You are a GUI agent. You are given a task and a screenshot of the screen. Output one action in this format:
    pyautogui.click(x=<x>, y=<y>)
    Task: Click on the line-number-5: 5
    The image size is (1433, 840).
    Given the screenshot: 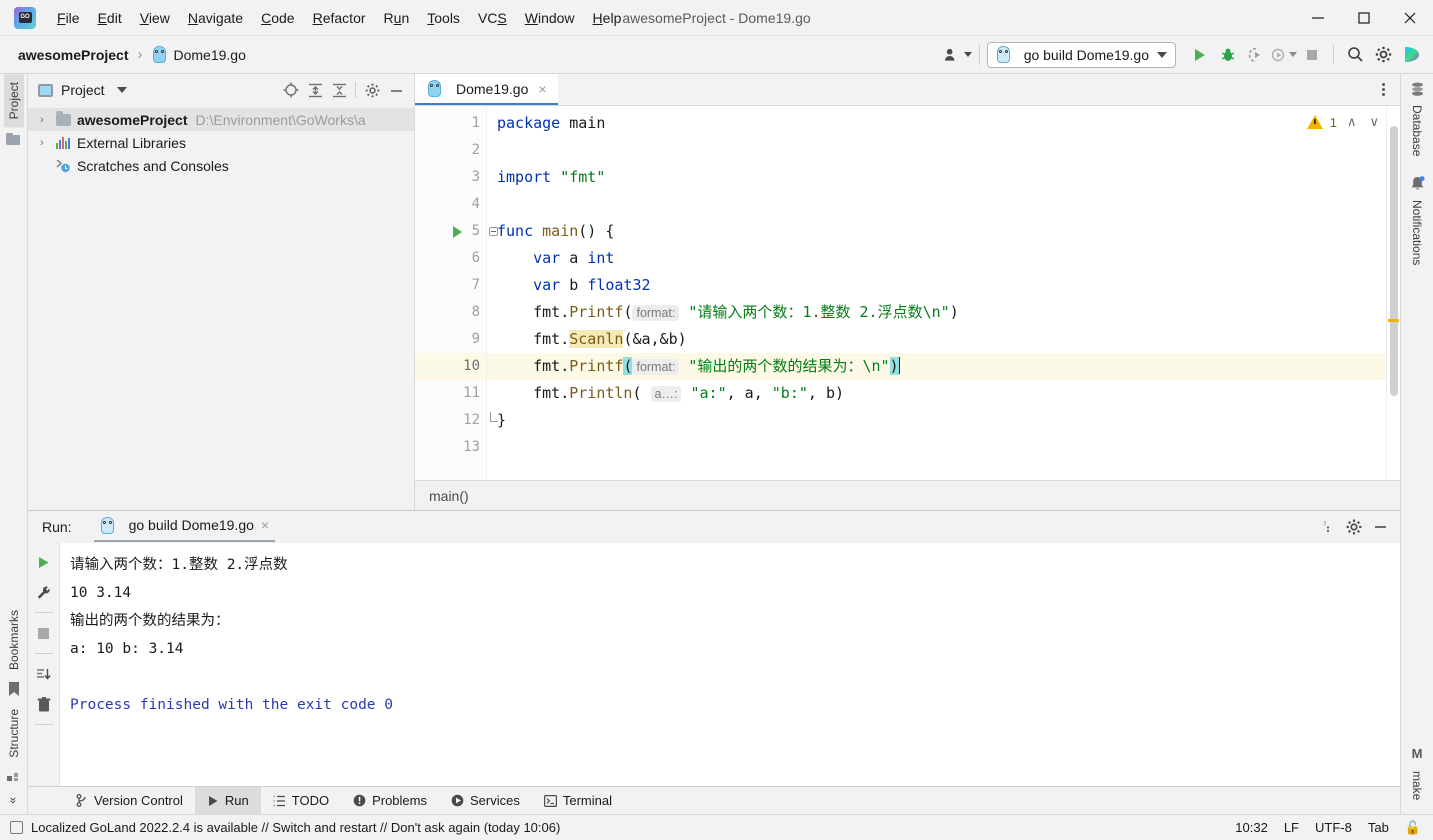 What is the action you would take?
    pyautogui.click(x=456, y=231)
    